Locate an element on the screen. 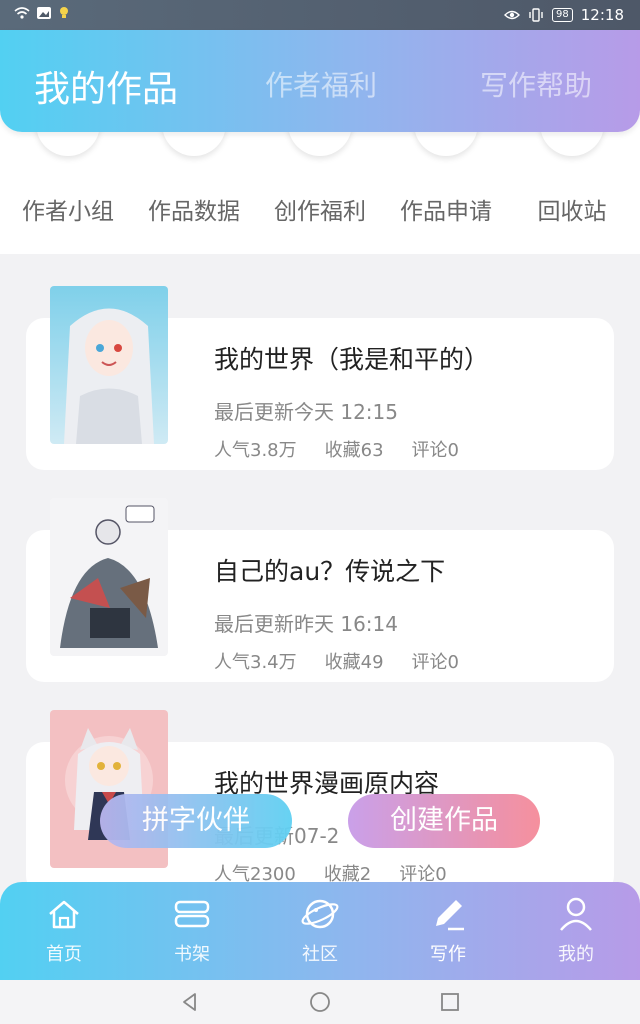 The width and height of the screenshot is (640, 1024). work-favorites: 收藏49 is located at coordinates (354, 662).